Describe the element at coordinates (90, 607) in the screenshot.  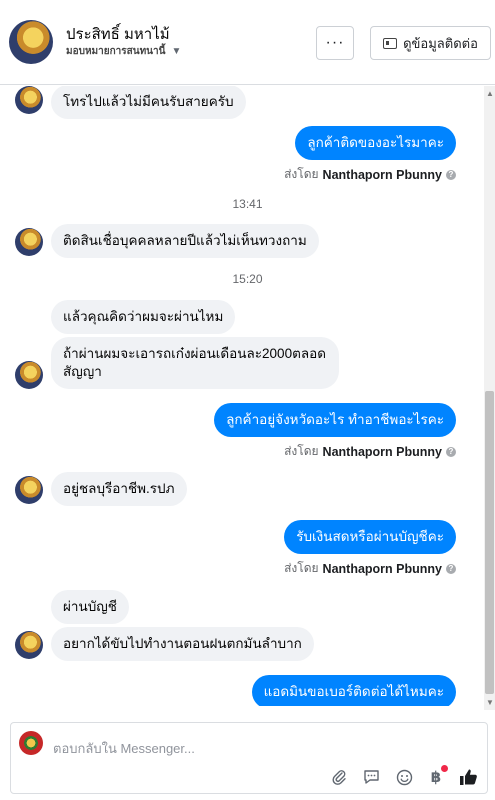
I see `incoming-message: ผ่านบัญชี` at that location.